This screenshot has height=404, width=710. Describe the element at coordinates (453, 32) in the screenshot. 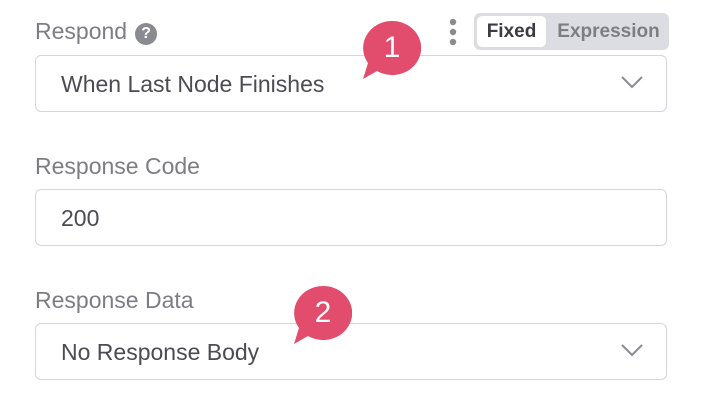

I see `kebab-icon` at that location.